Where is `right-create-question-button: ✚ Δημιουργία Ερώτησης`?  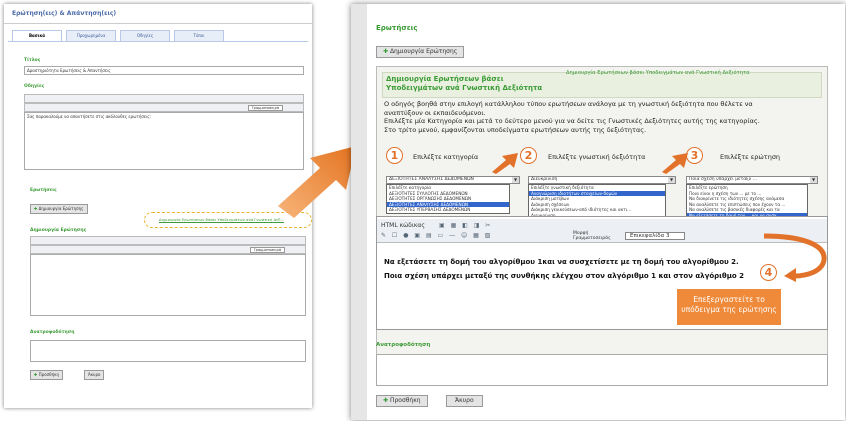 right-create-question-button: ✚ Δημιουργία Ερώτησης is located at coordinates (420, 52).